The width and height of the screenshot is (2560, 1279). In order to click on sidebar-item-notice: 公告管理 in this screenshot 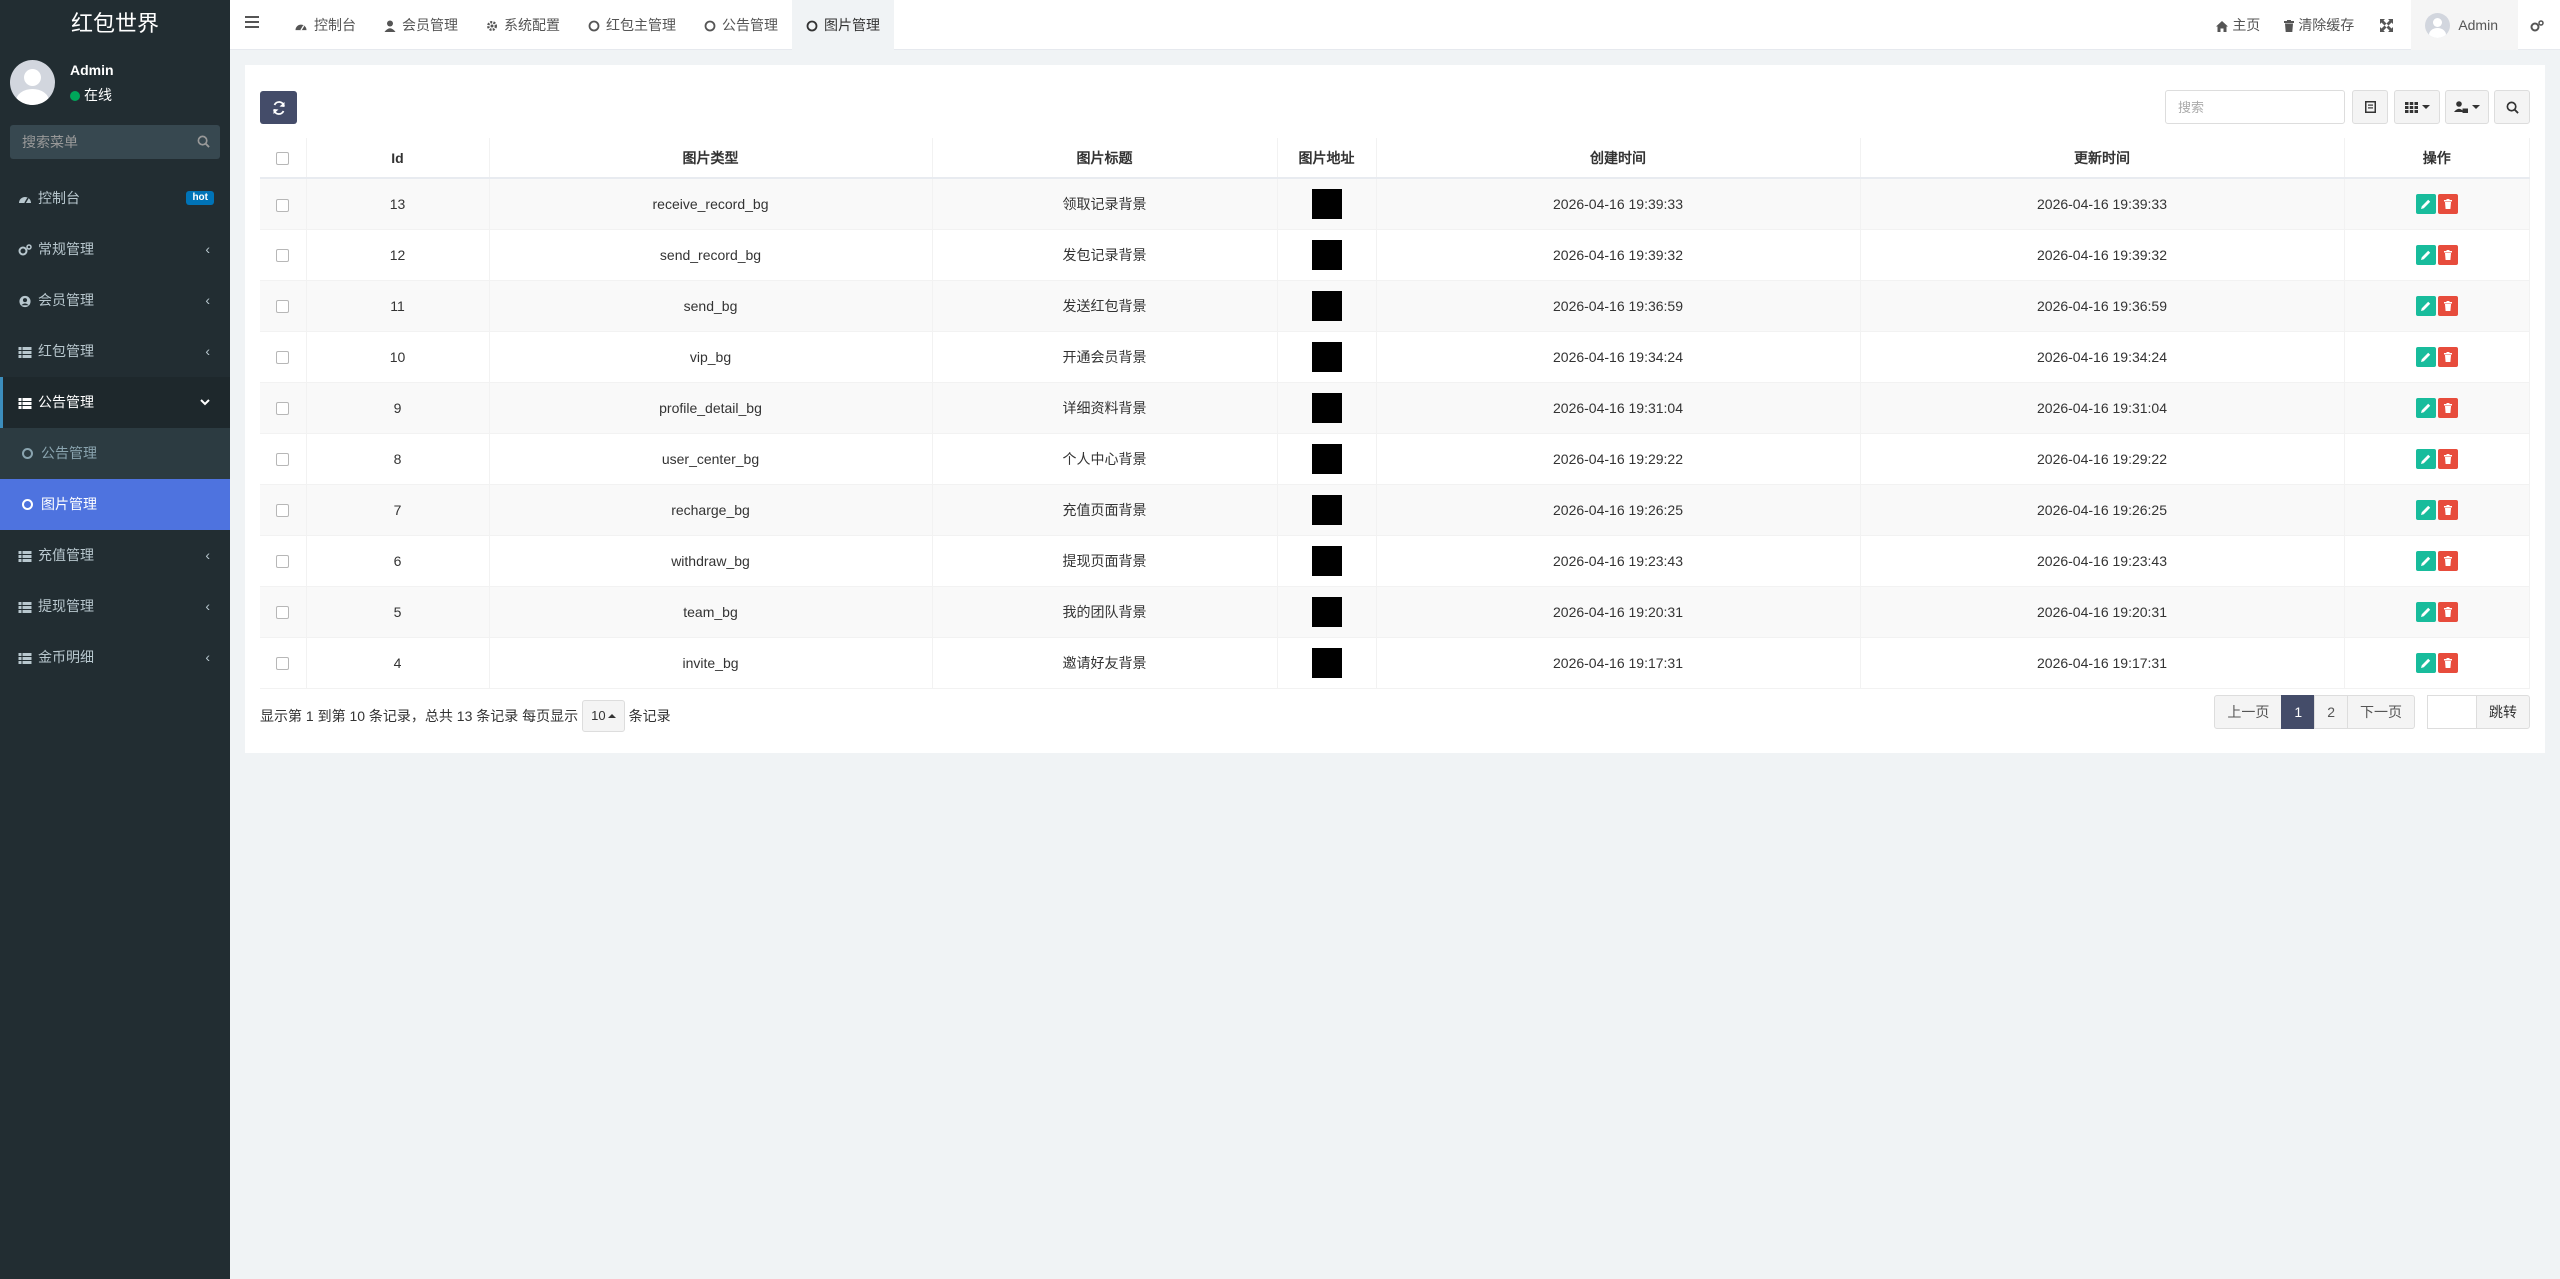, I will do `click(115, 402)`.